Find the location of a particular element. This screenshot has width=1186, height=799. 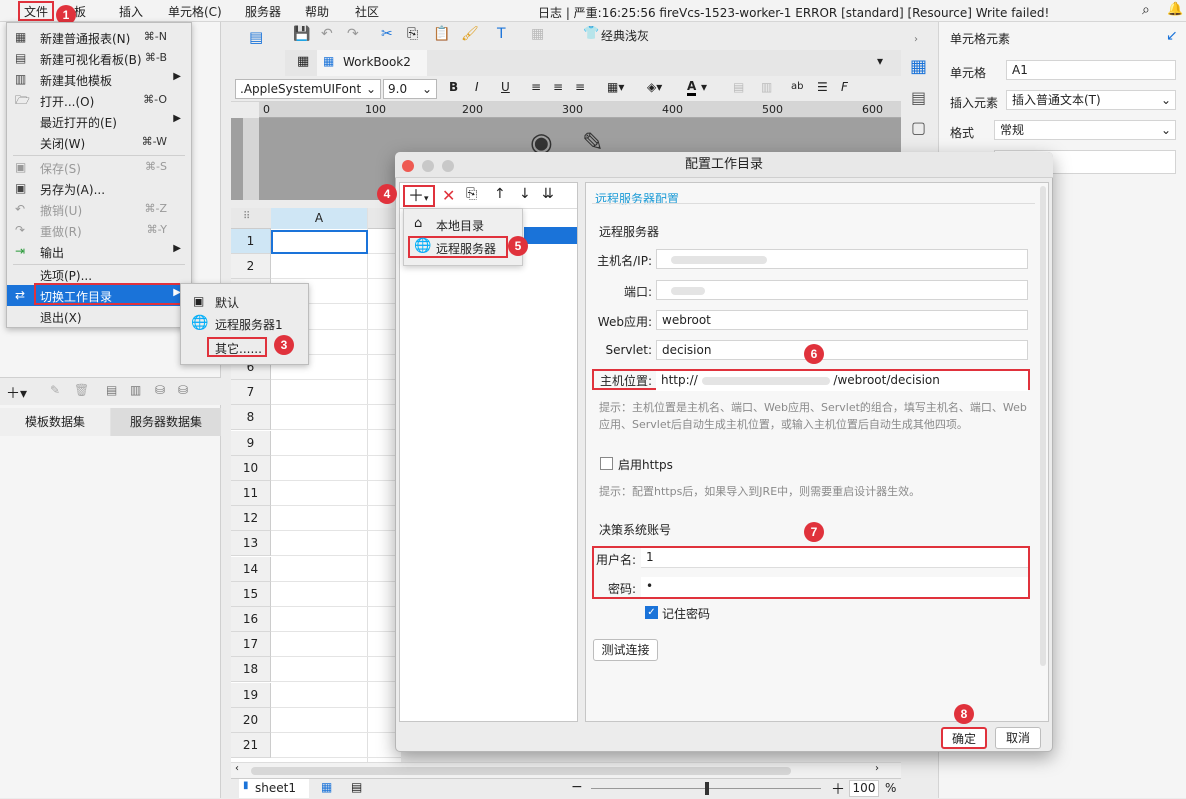

chevron-left-icon: ‹ is located at coordinates (237, 768).